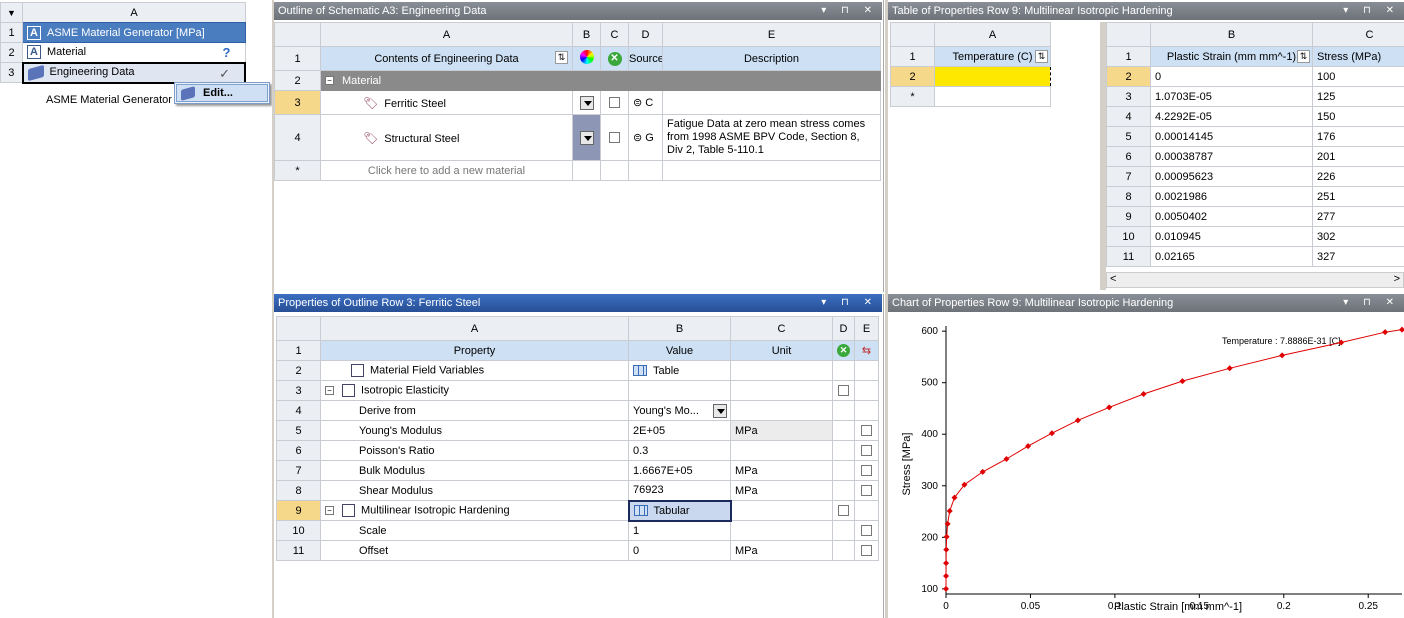 Image resolution: width=1404 pixels, height=618 pixels. I want to click on table-row: 7 0.00095623 226, so click(1255, 176).